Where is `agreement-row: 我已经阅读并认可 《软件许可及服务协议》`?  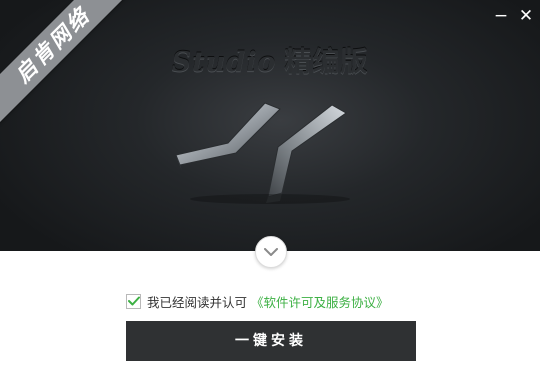
agreement-row: 我已经阅读并认可 《软件许可及服务协议》 is located at coordinates (257, 301).